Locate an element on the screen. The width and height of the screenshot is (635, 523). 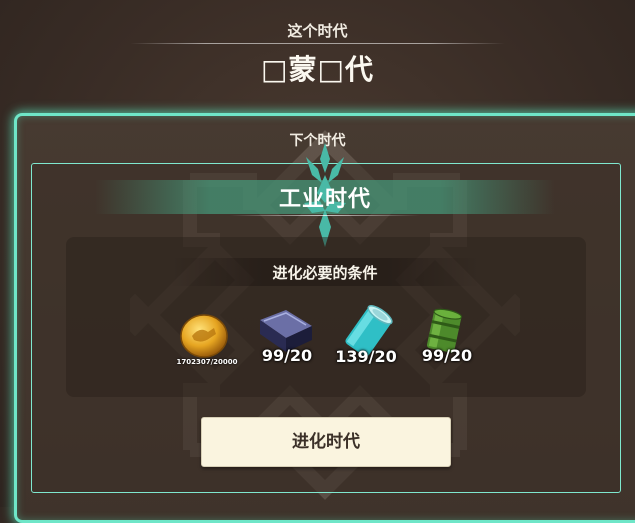
requirement-count-gold: 1702307/20000 is located at coordinates (207, 362).